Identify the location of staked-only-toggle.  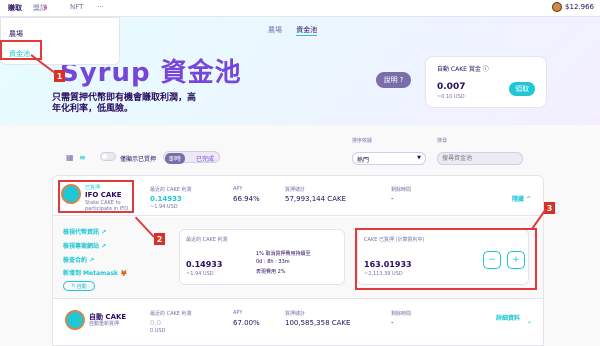
(108, 156).